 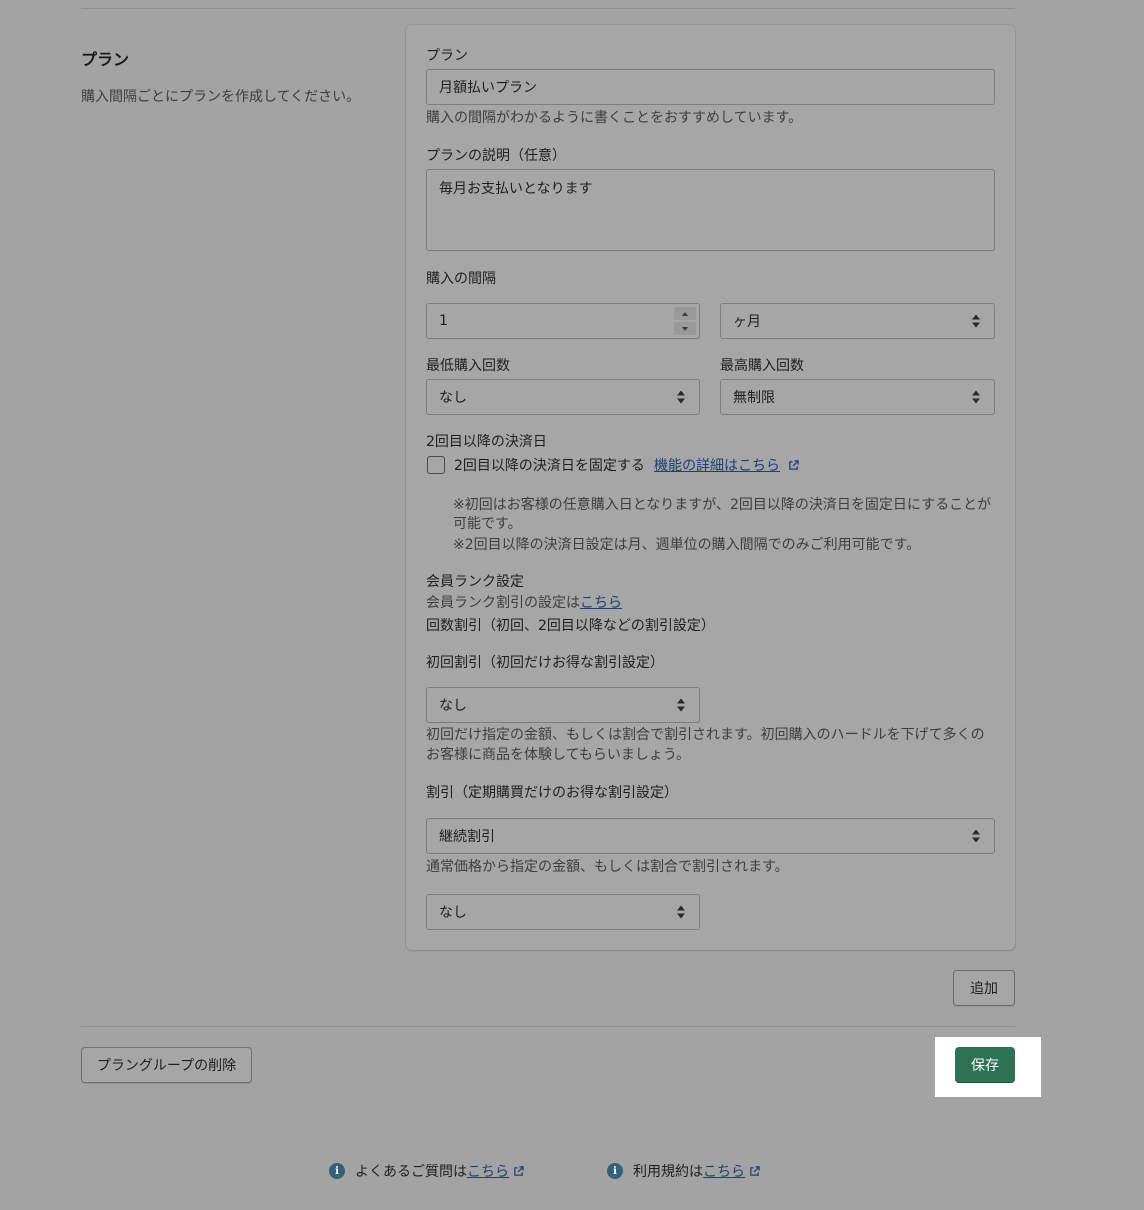 What do you see at coordinates (985, 1065) in the screenshot?
I see `save-button: 保存` at bounding box center [985, 1065].